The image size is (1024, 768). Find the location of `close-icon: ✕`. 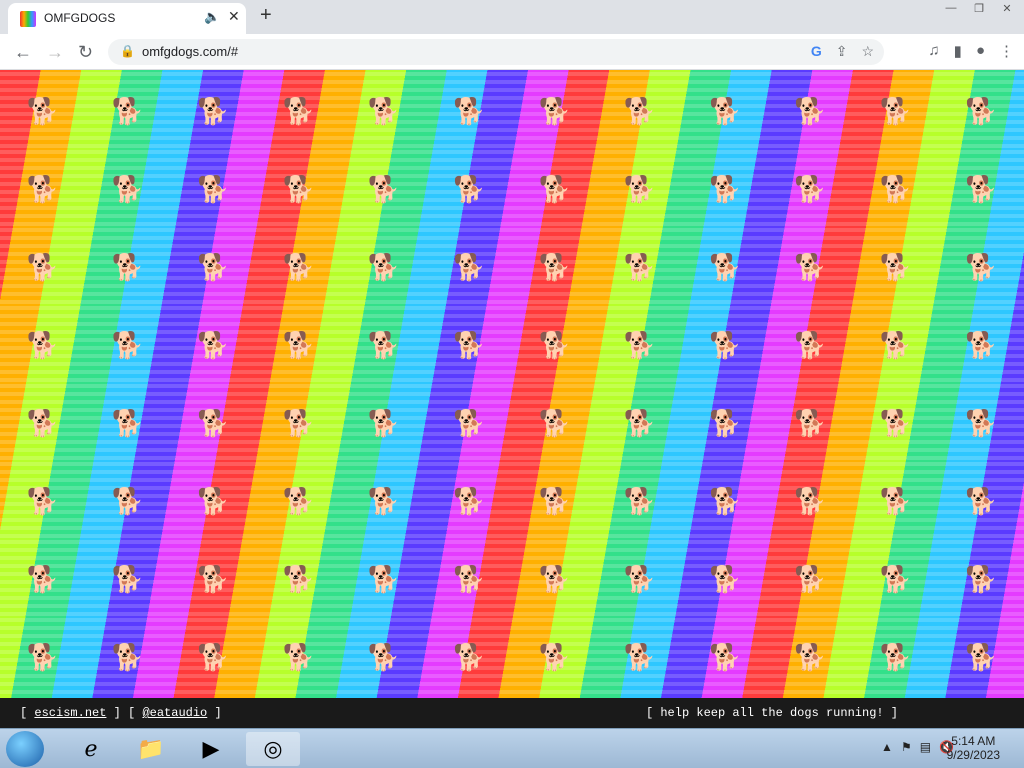

close-icon: ✕ is located at coordinates (234, 16).